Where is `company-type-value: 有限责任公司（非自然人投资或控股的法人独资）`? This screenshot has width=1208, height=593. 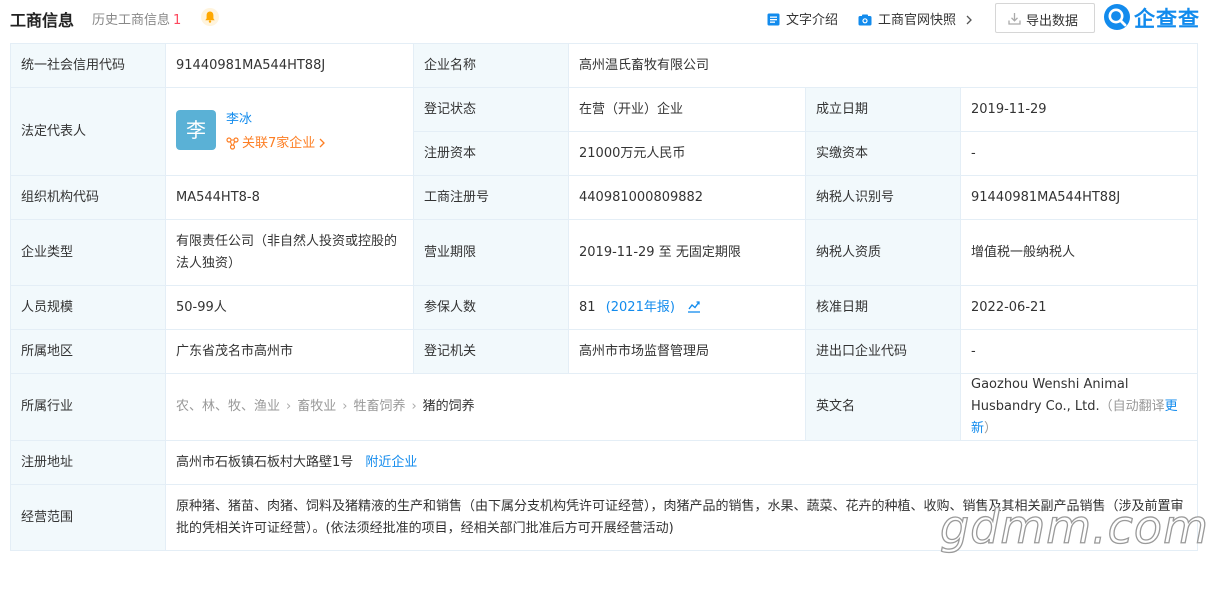
company-type-value: 有限责任公司（非自然人投资或控股的法人独资） is located at coordinates (289, 252).